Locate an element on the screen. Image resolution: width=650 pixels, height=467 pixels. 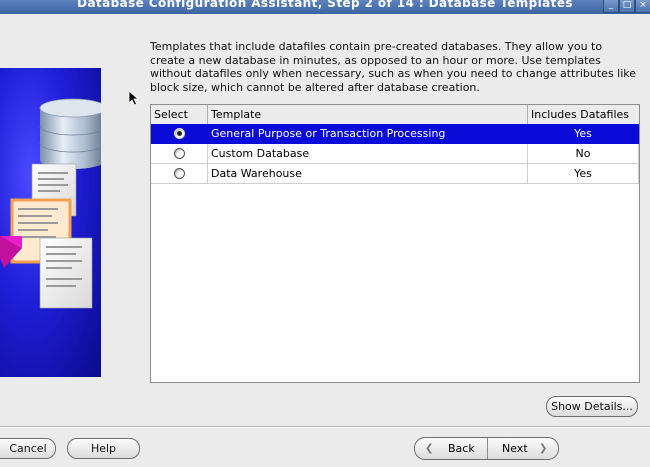
template-name: Custom Database is located at coordinates (368, 154).